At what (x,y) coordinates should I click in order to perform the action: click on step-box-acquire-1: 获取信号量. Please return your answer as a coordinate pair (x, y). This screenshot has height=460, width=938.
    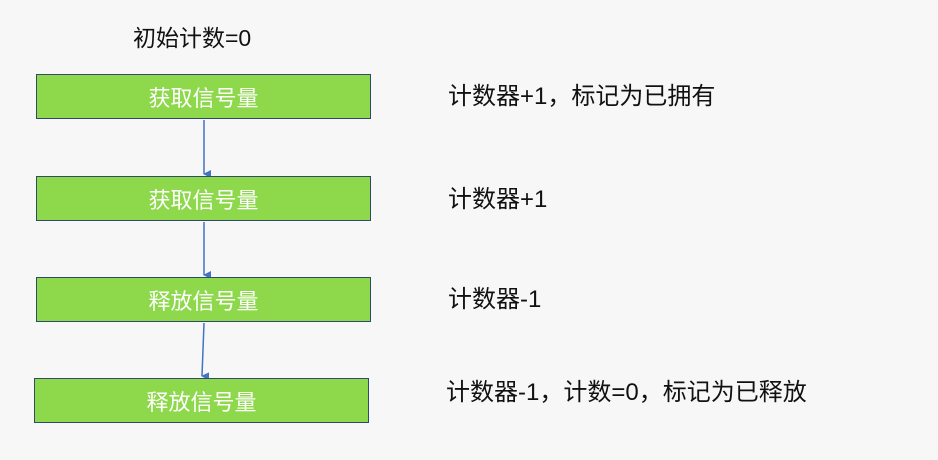
    Looking at the image, I should click on (203, 96).